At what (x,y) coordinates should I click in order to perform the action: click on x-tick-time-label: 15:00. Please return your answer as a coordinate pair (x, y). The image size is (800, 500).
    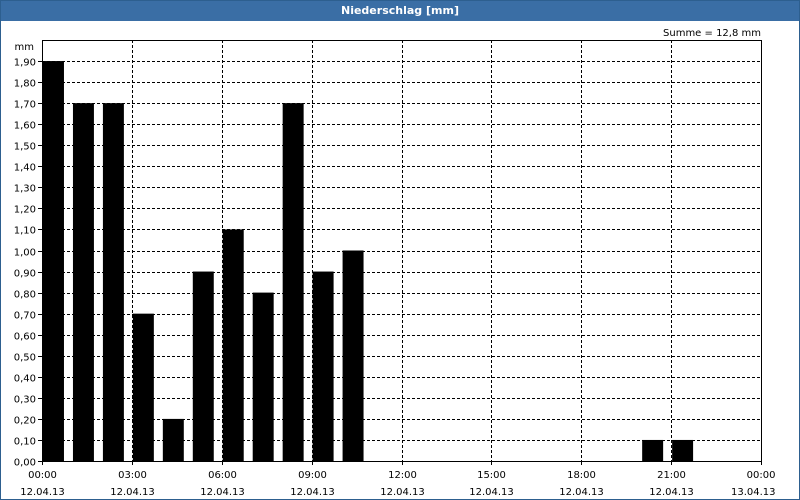
    Looking at the image, I should click on (491, 475).